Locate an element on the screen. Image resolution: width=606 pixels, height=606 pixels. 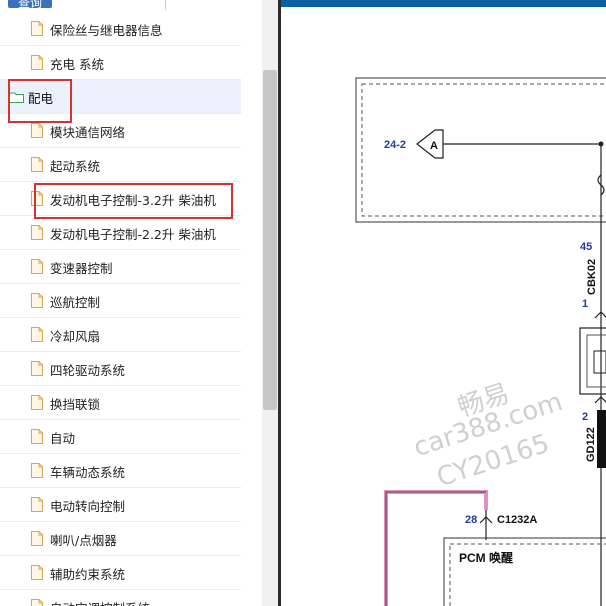
component-box is located at coordinates (592, 361).